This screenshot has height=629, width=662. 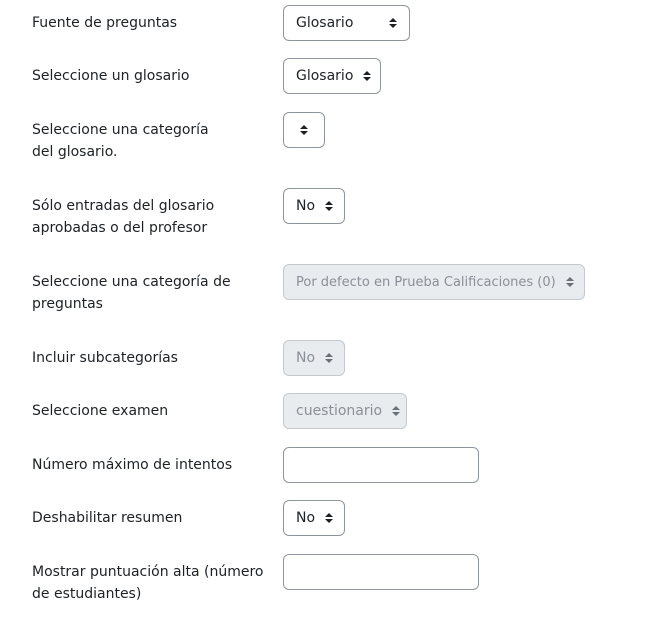 I want to click on approved-entries-select: No, so click(x=314, y=206).